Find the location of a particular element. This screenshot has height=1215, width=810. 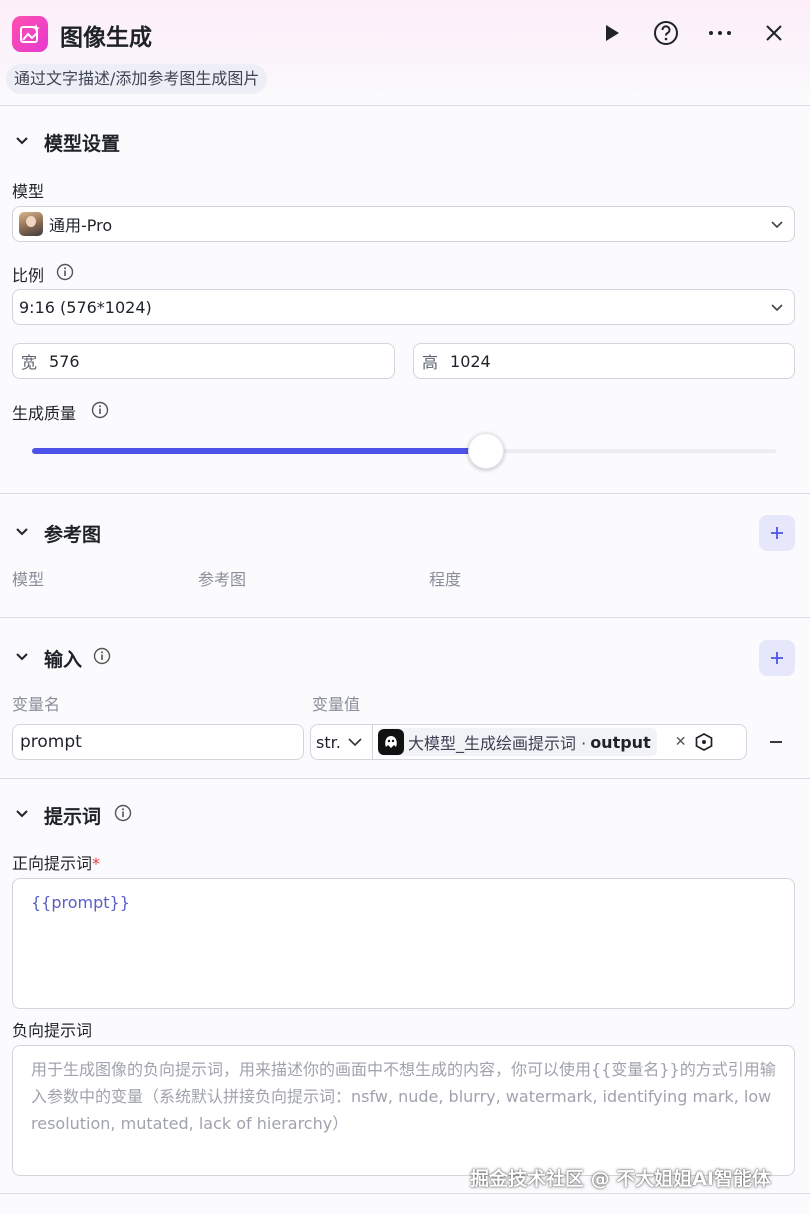

model-select-value: 通用-Pro is located at coordinates (81, 225).